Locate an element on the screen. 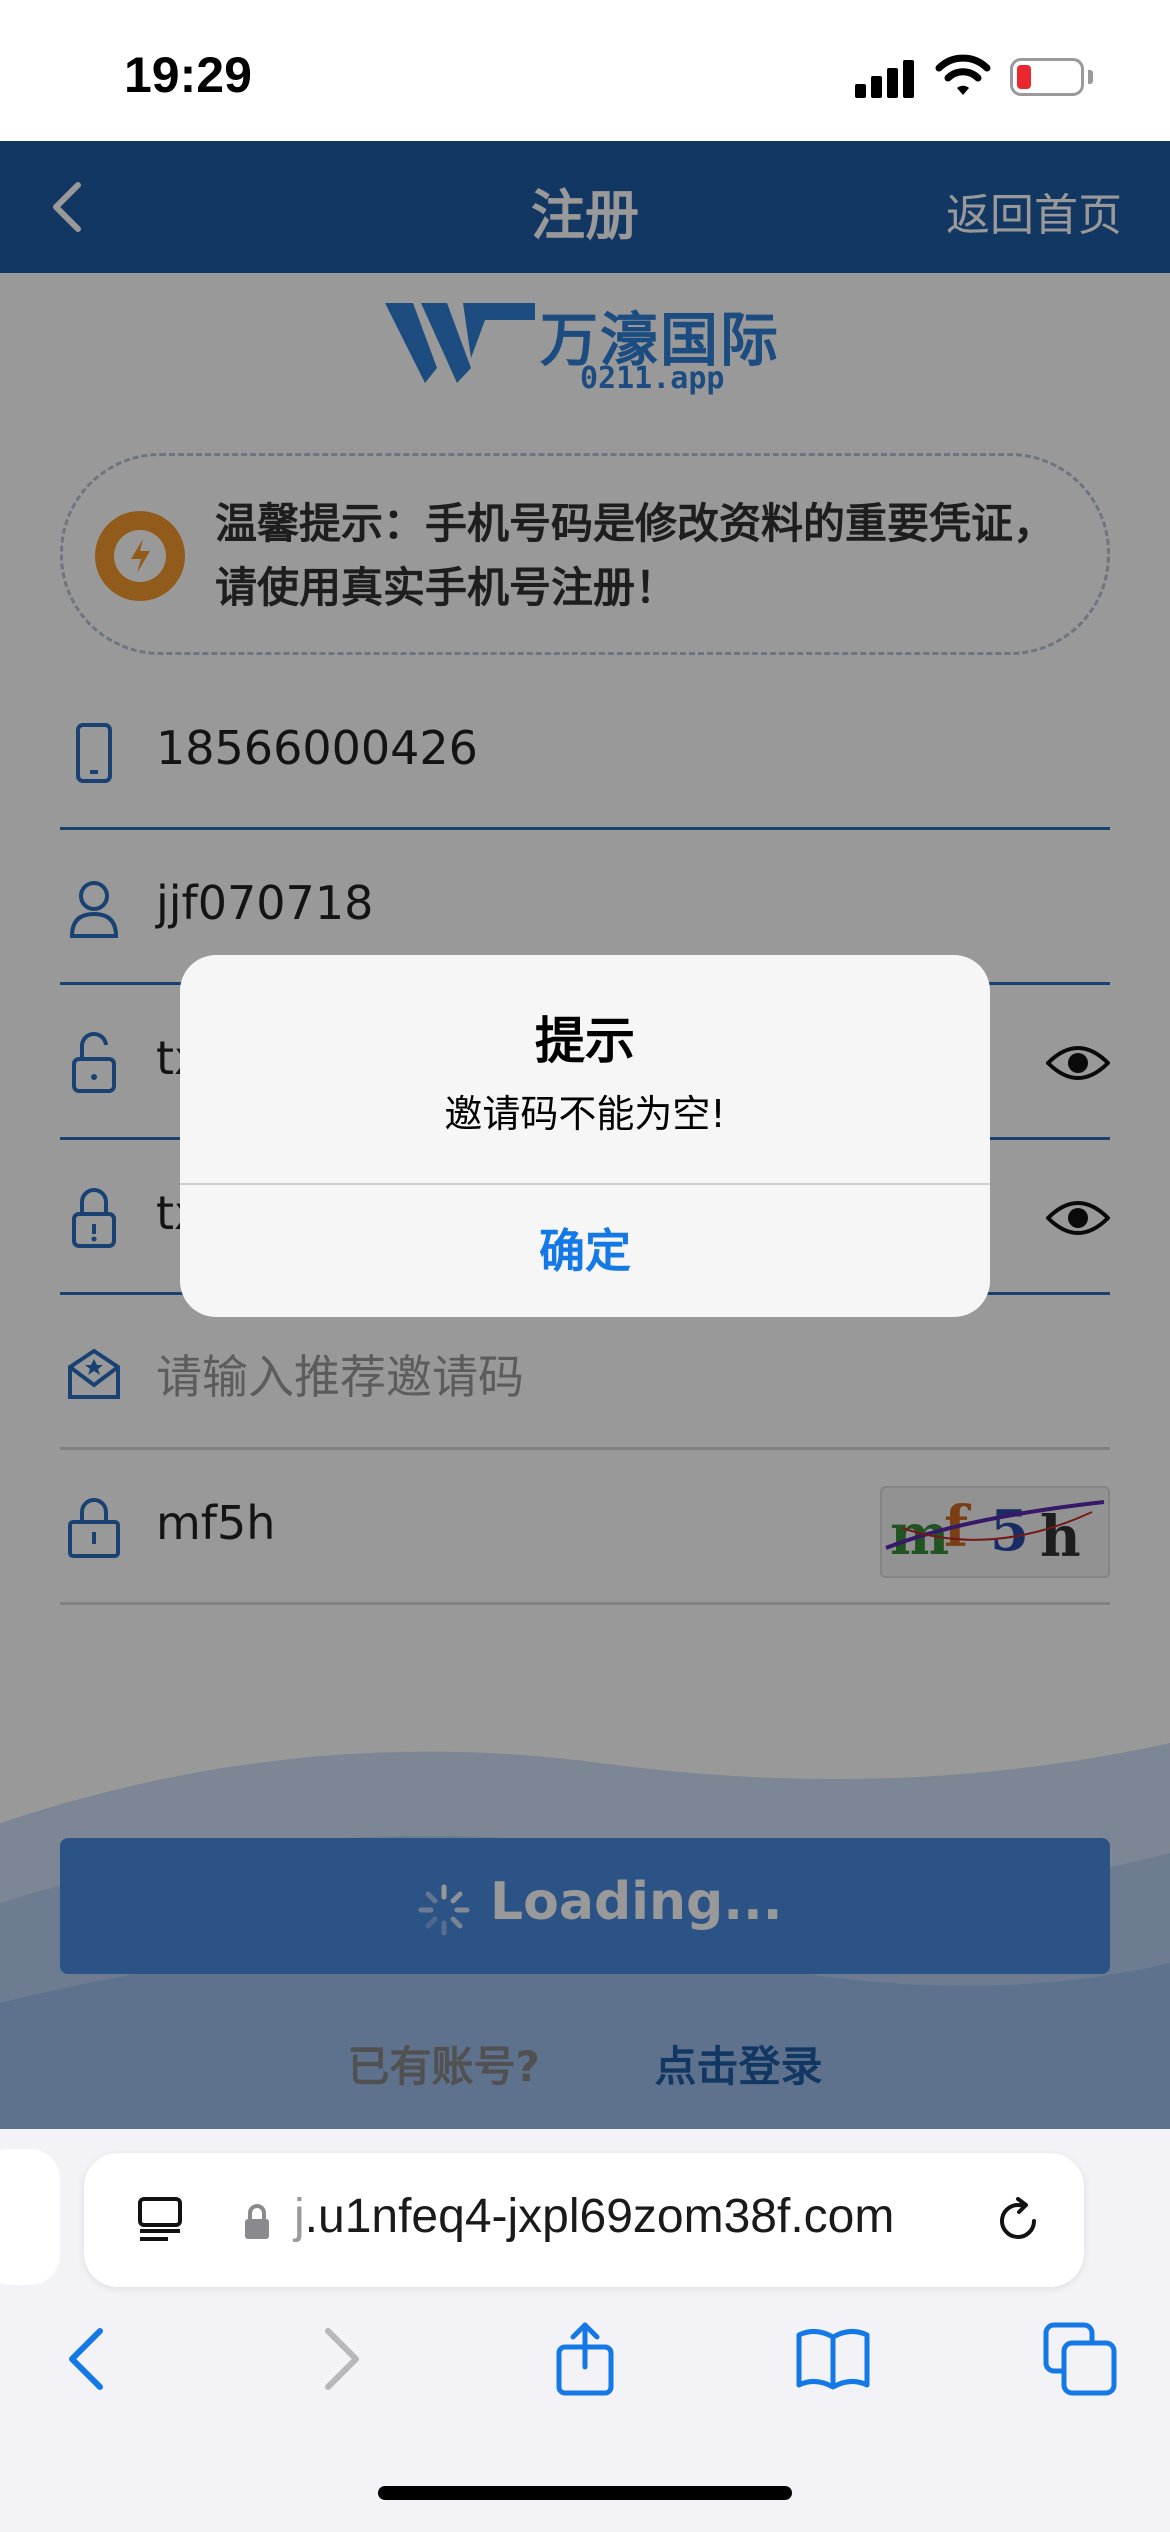  url-faint-part: j is located at coordinates (299, 2216).